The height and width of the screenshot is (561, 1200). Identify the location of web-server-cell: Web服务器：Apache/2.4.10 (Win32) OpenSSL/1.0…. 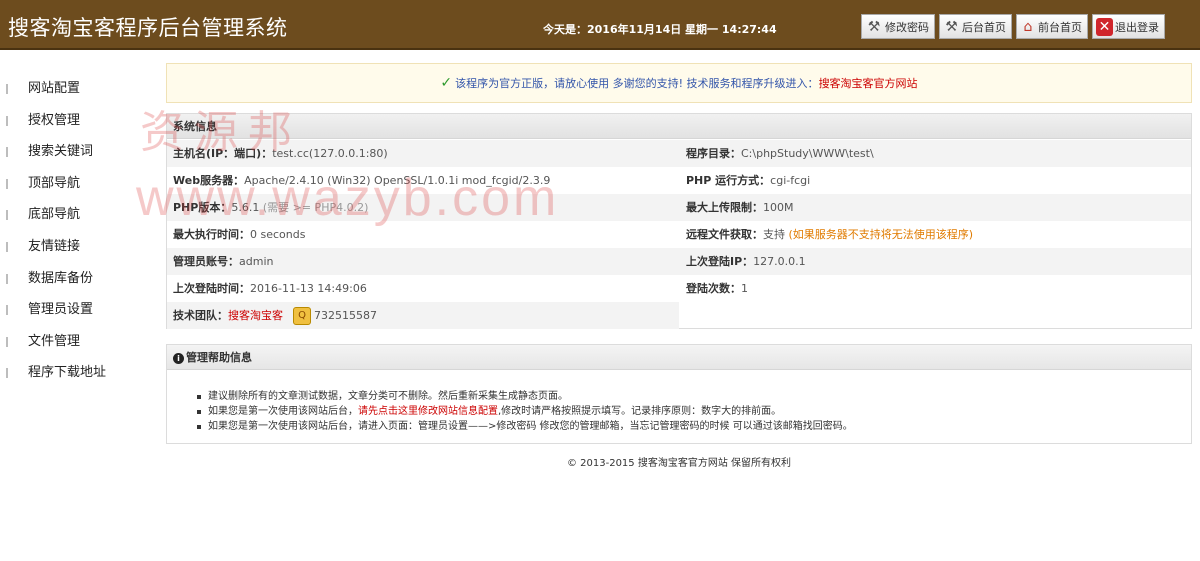
(423, 180).